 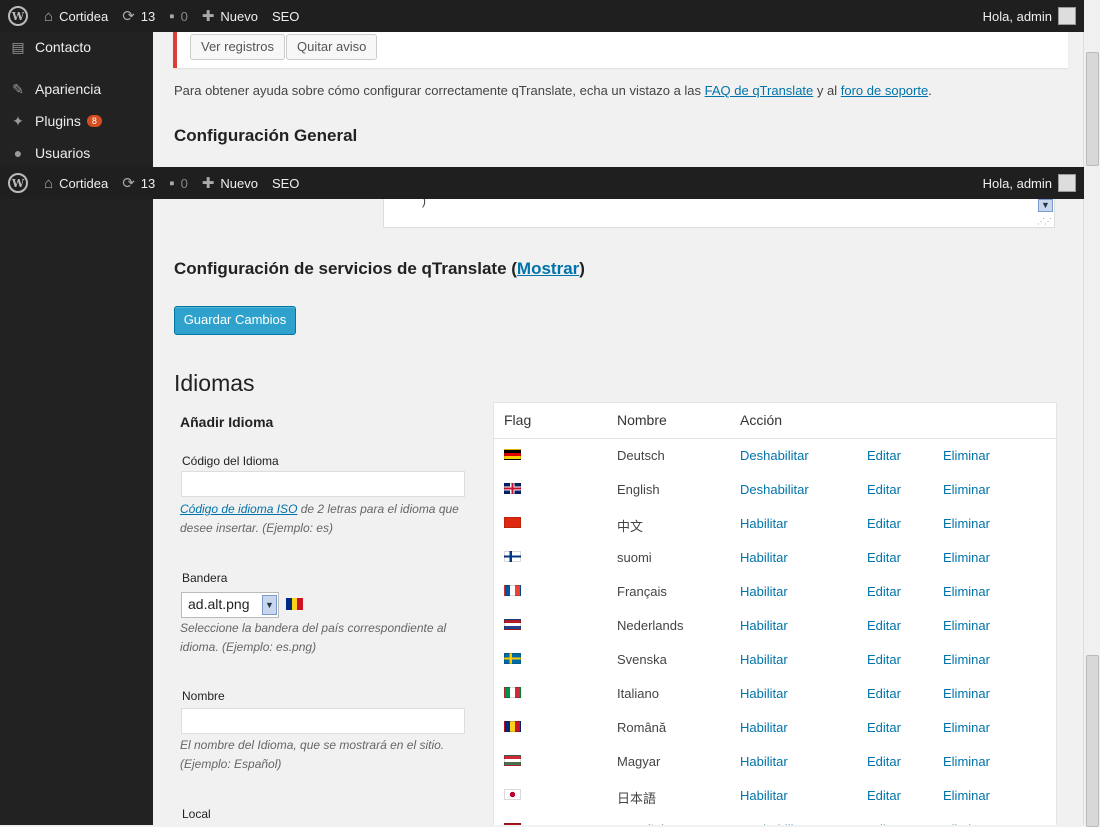 I want to click on sidebar-item-usuarios: ● Usuarios, so click(x=76, y=153).